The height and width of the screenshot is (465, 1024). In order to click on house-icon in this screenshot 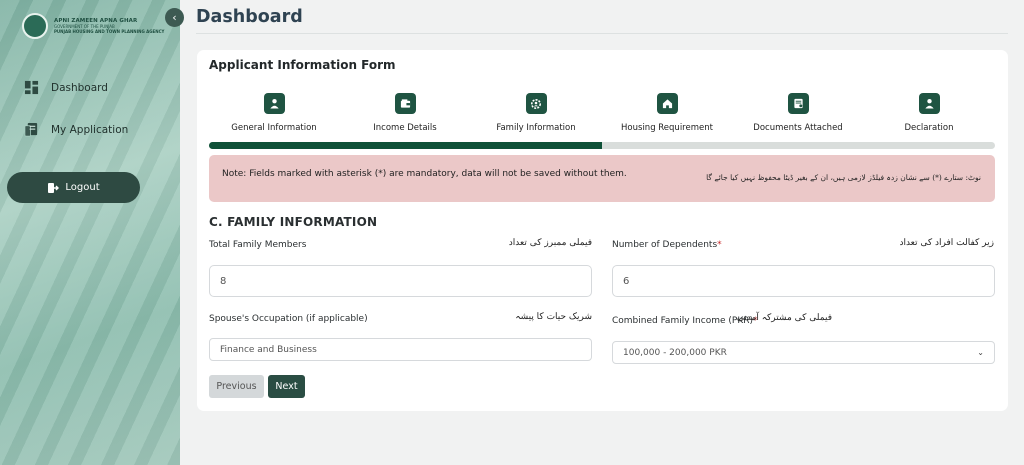, I will do `click(667, 103)`.